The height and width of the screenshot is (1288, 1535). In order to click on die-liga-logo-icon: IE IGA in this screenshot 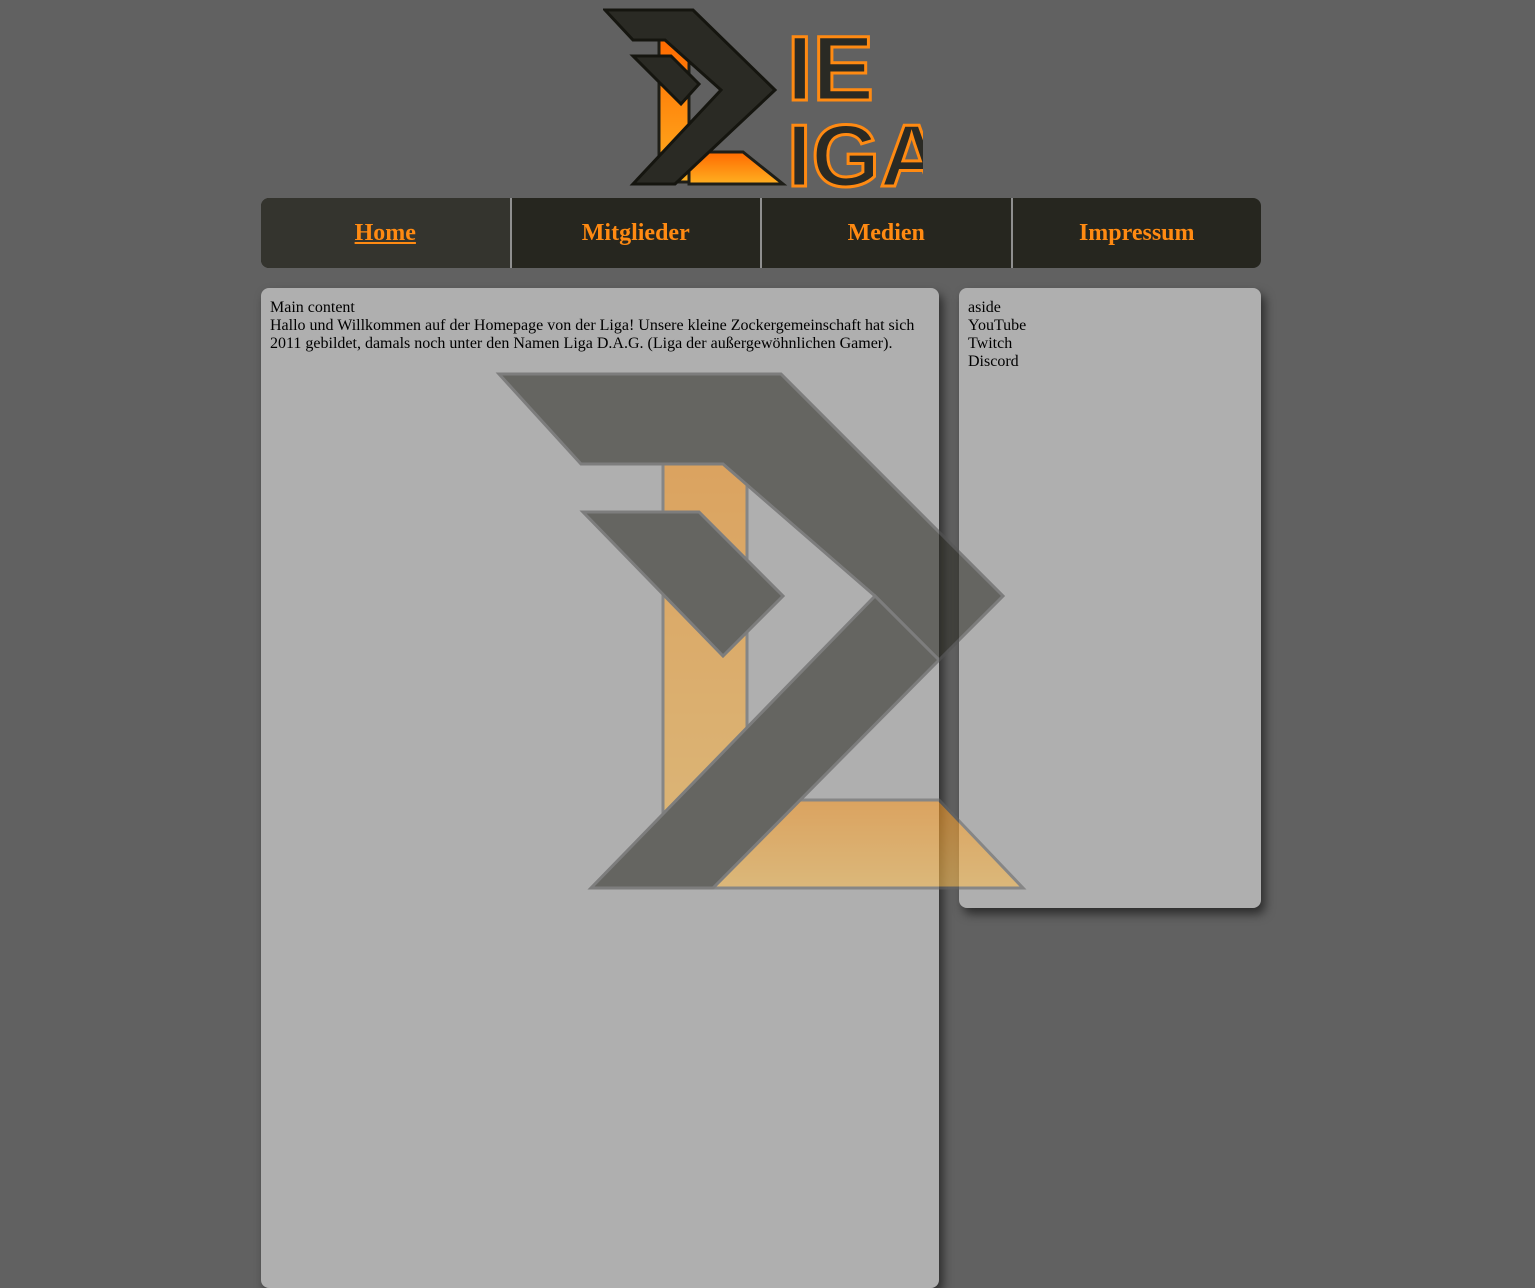, I will do `click(773, 107)`.